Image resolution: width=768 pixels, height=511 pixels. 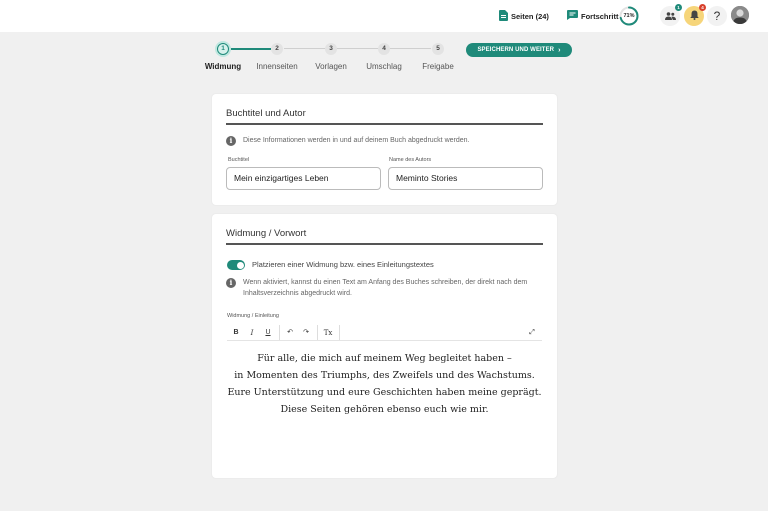 I want to click on info-line: Inhaltsverzeichnis abgedruckt wird., so click(x=297, y=293).